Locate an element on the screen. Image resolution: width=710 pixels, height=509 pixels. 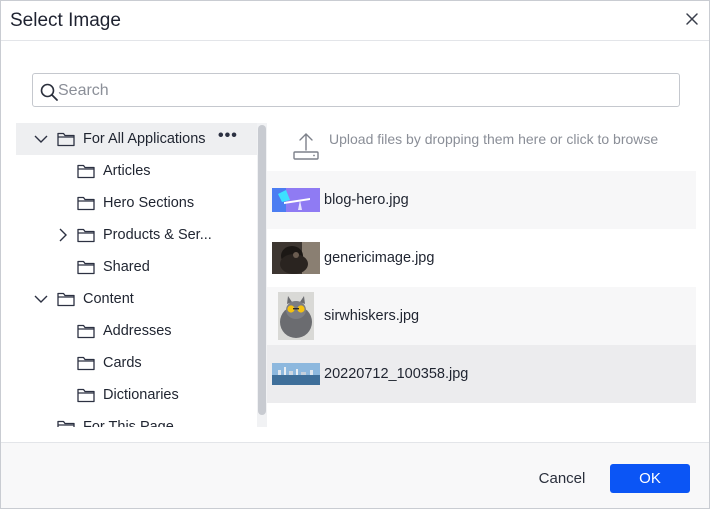
upload-icon is located at coordinates (306, 146).